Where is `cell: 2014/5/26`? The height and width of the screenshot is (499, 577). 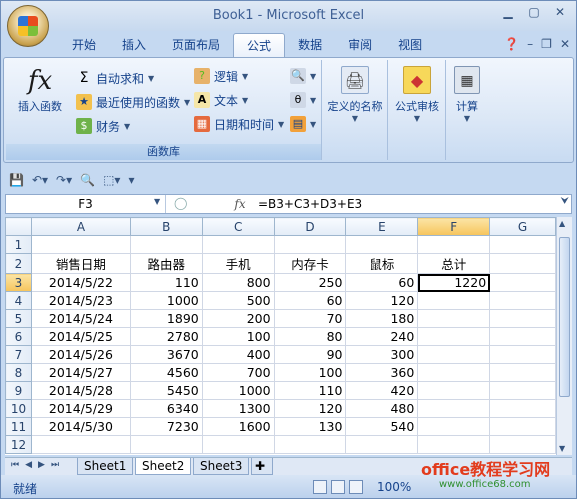
cell: 2014/5/26 is located at coordinates (80, 354).